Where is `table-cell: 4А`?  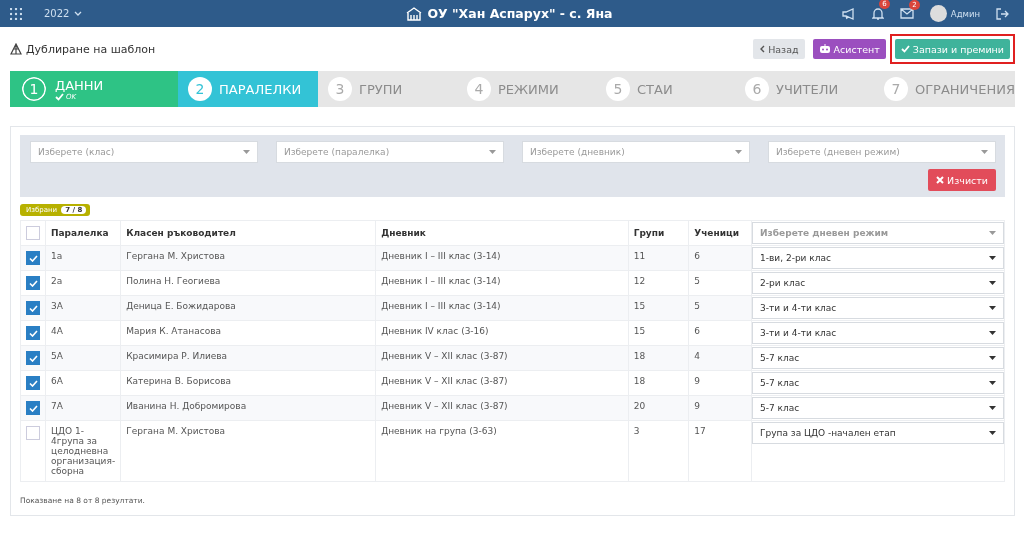 table-cell: 4А is located at coordinates (57, 331).